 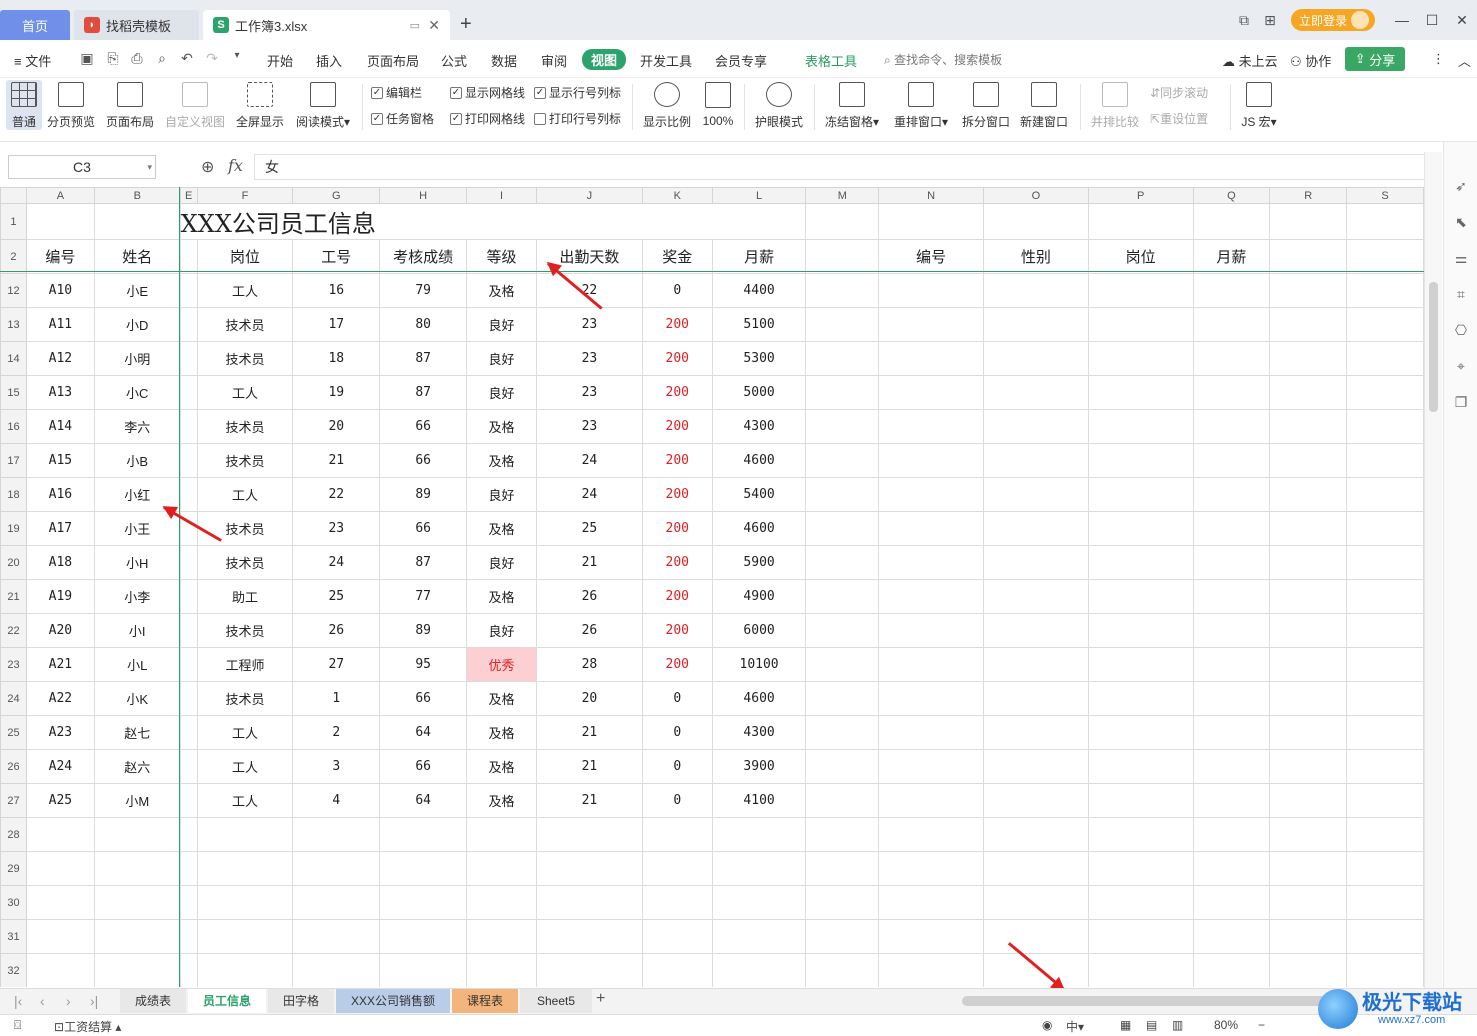 I want to click on cell: 工人, so click(x=245, y=766).